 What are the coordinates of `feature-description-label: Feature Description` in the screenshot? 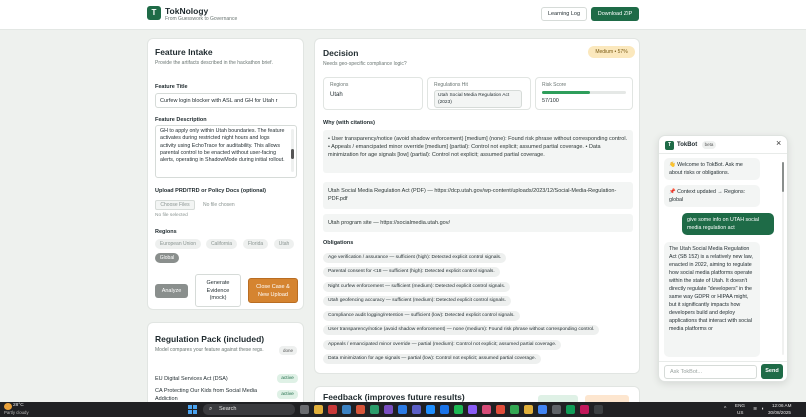 It's located at (181, 120).